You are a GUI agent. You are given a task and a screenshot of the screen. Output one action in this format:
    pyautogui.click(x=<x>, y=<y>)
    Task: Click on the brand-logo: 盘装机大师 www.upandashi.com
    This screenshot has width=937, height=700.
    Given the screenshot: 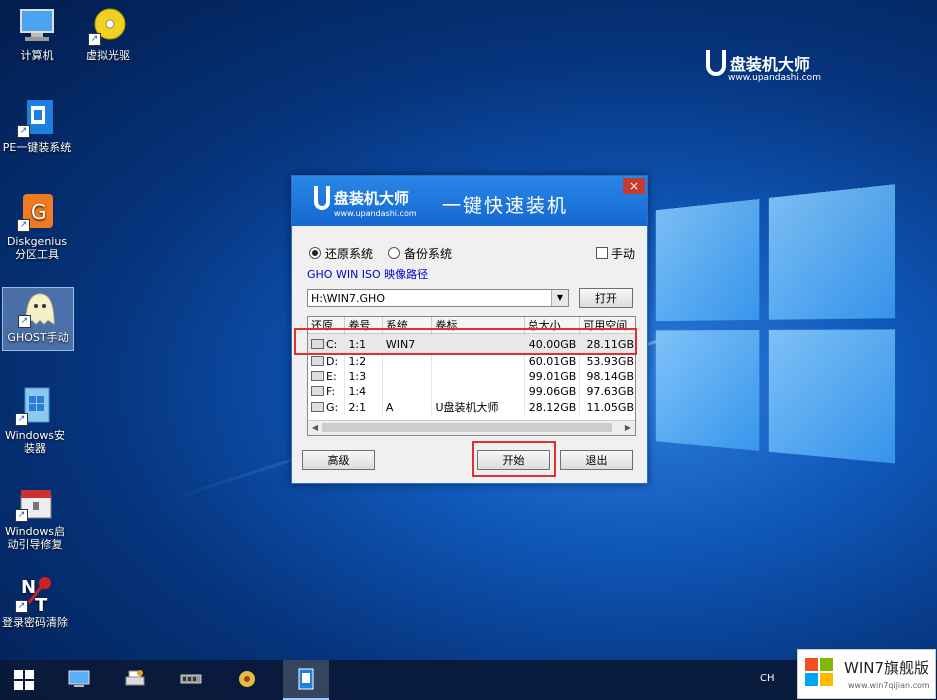 What is the action you would take?
    pyautogui.click(x=763, y=66)
    